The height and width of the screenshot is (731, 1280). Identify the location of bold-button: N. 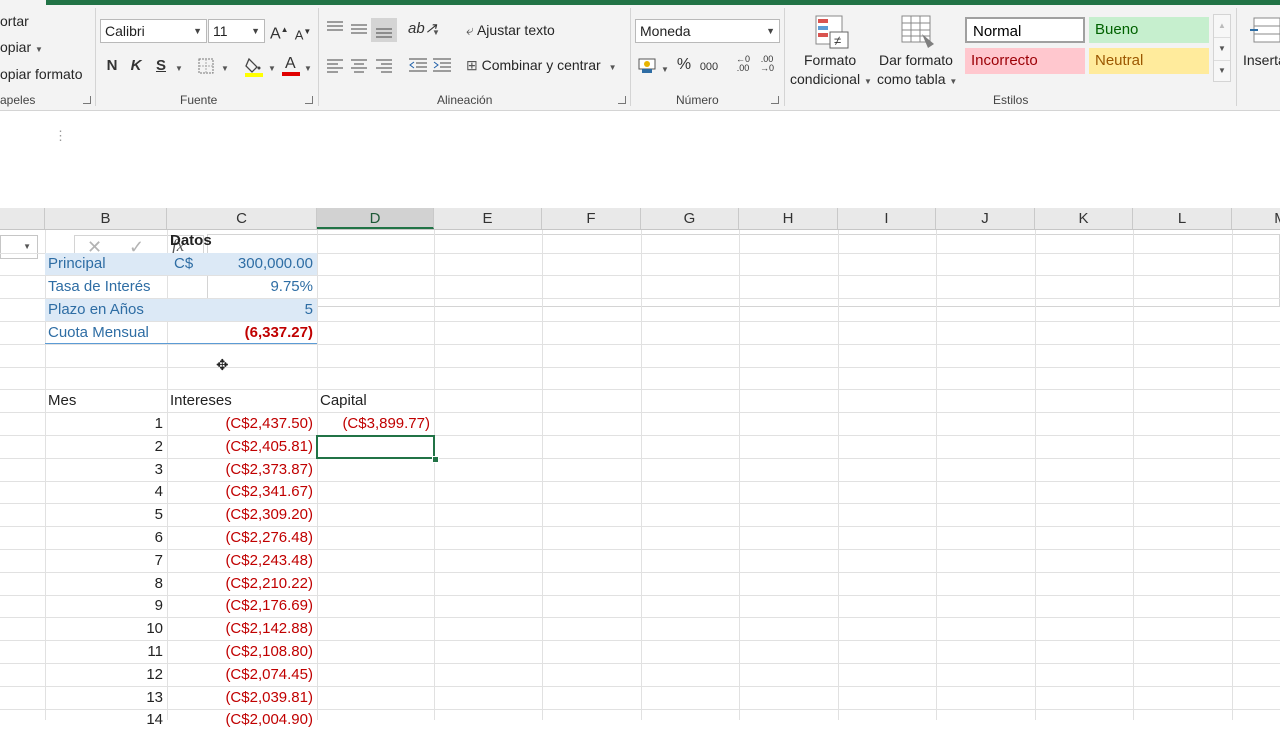
(112, 66).